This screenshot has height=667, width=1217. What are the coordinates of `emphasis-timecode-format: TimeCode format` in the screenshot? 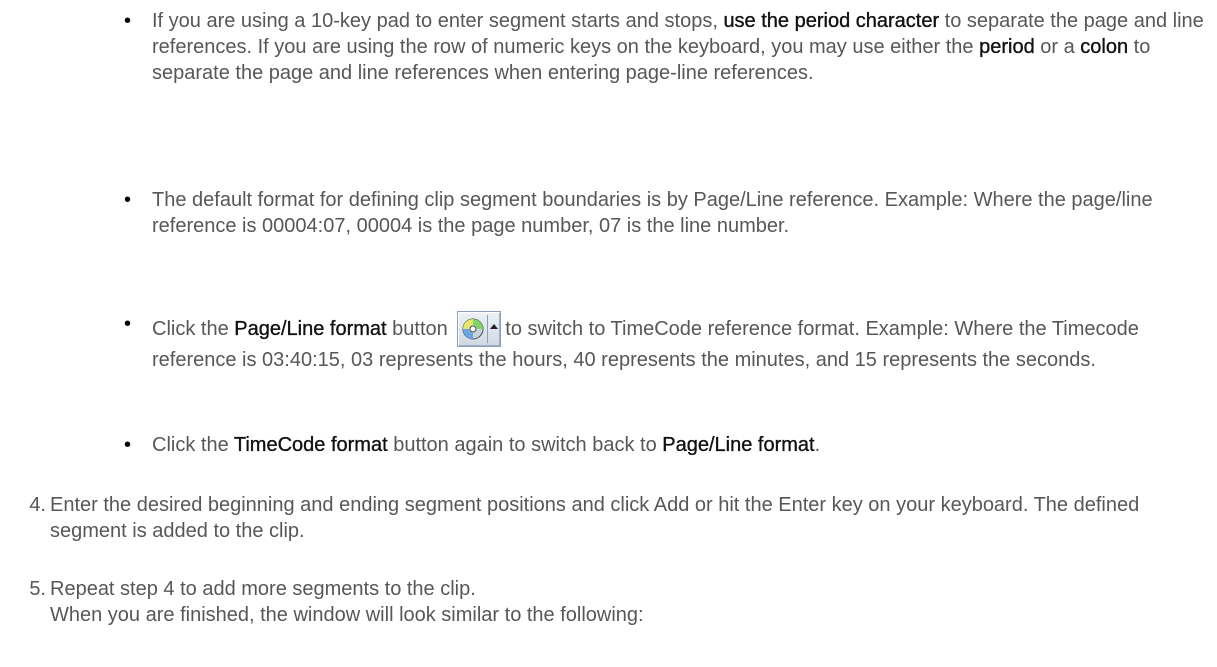 It's located at (310, 445).